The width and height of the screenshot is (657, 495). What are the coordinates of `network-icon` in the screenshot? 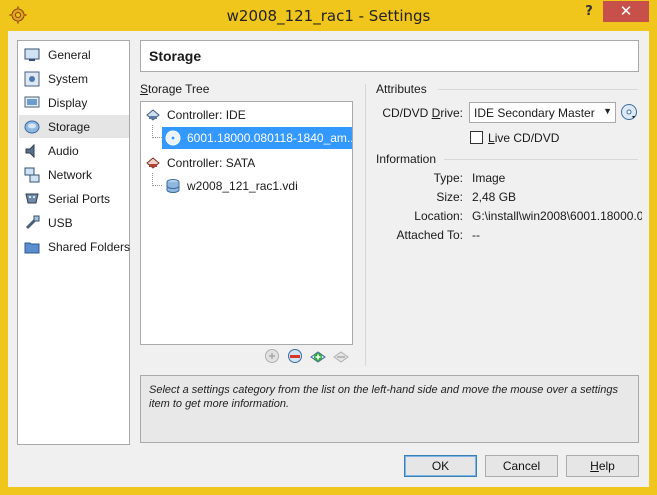 It's located at (32, 174).